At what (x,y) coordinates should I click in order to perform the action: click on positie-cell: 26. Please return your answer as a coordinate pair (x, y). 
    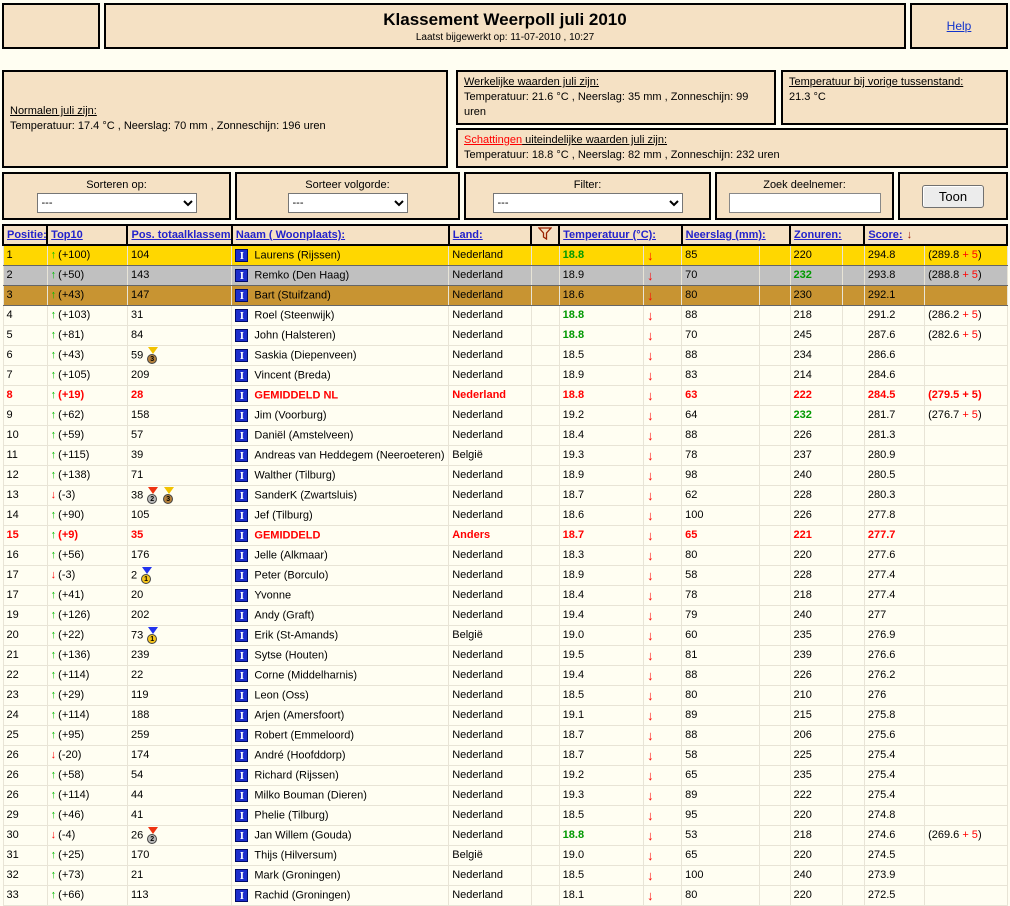
    Looking at the image, I should click on (25, 755).